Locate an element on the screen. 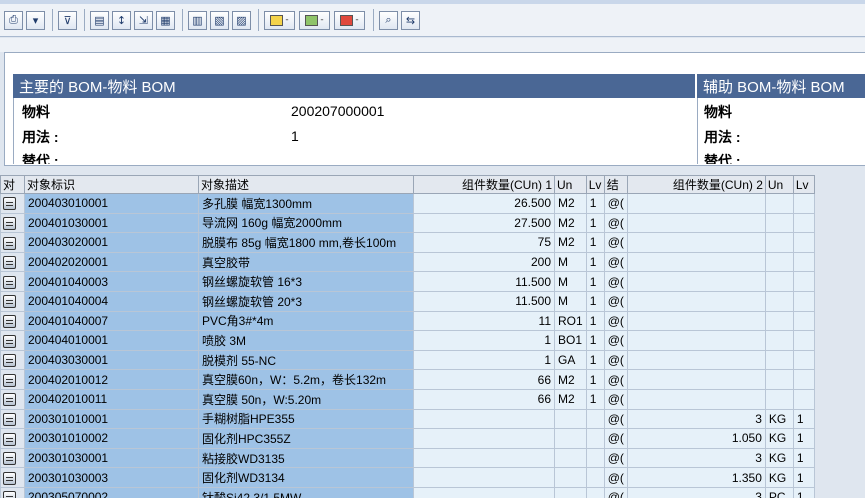 This screenshot has width=865, height=498. col-header-qty-2: 组件数量(CUn) 2 is located at coordinates (696, 184).